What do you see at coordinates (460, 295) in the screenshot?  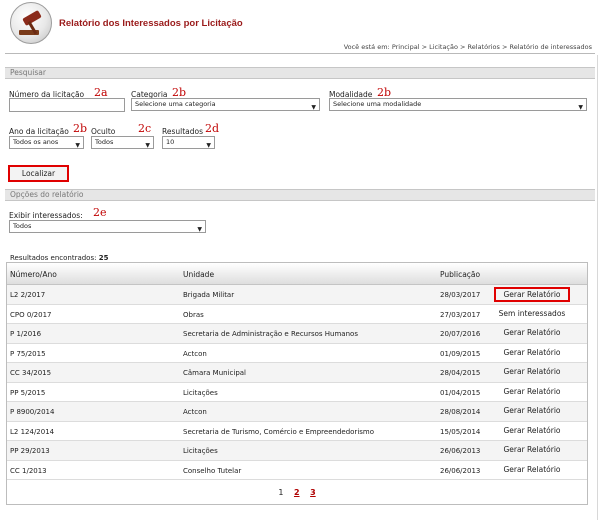 I see `cell-publicacao: 28/03/2017` at bounding box center [460, 295].